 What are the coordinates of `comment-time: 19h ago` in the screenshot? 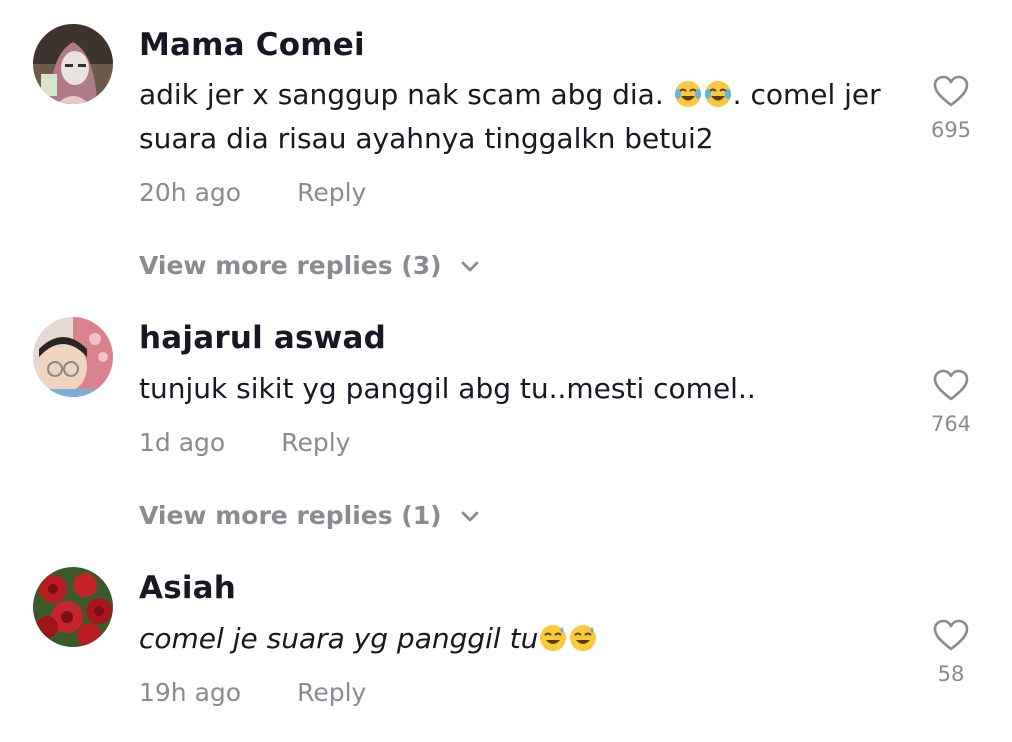 It's located at (190, 692).